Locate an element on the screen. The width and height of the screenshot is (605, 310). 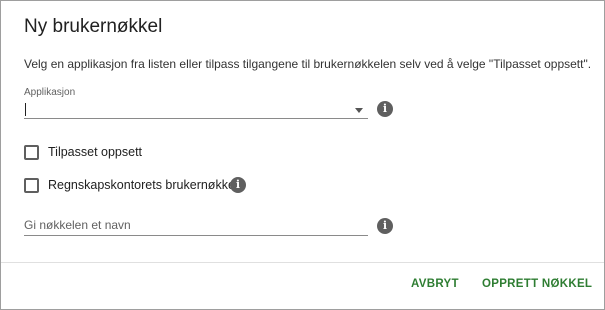
accounting-office-info-icon: i is located at coordinates (238, 185).